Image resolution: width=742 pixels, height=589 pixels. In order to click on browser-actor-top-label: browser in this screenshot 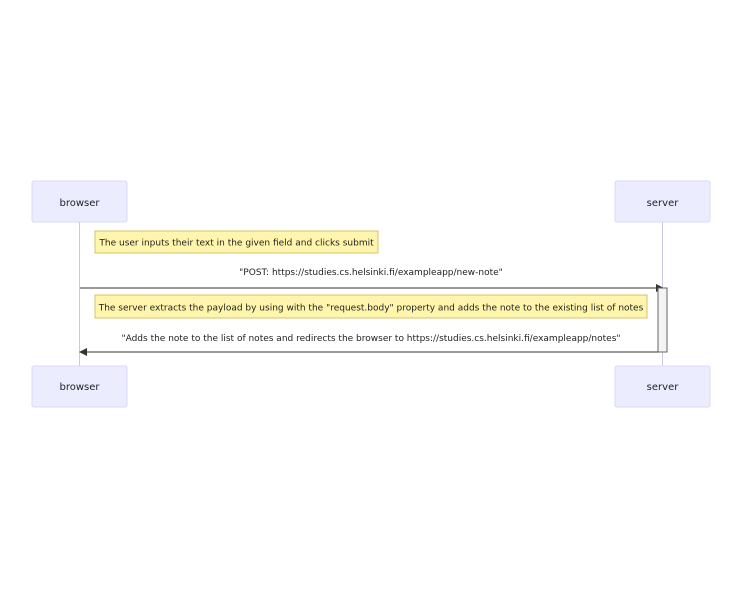, I will do `click(79, 203)`.